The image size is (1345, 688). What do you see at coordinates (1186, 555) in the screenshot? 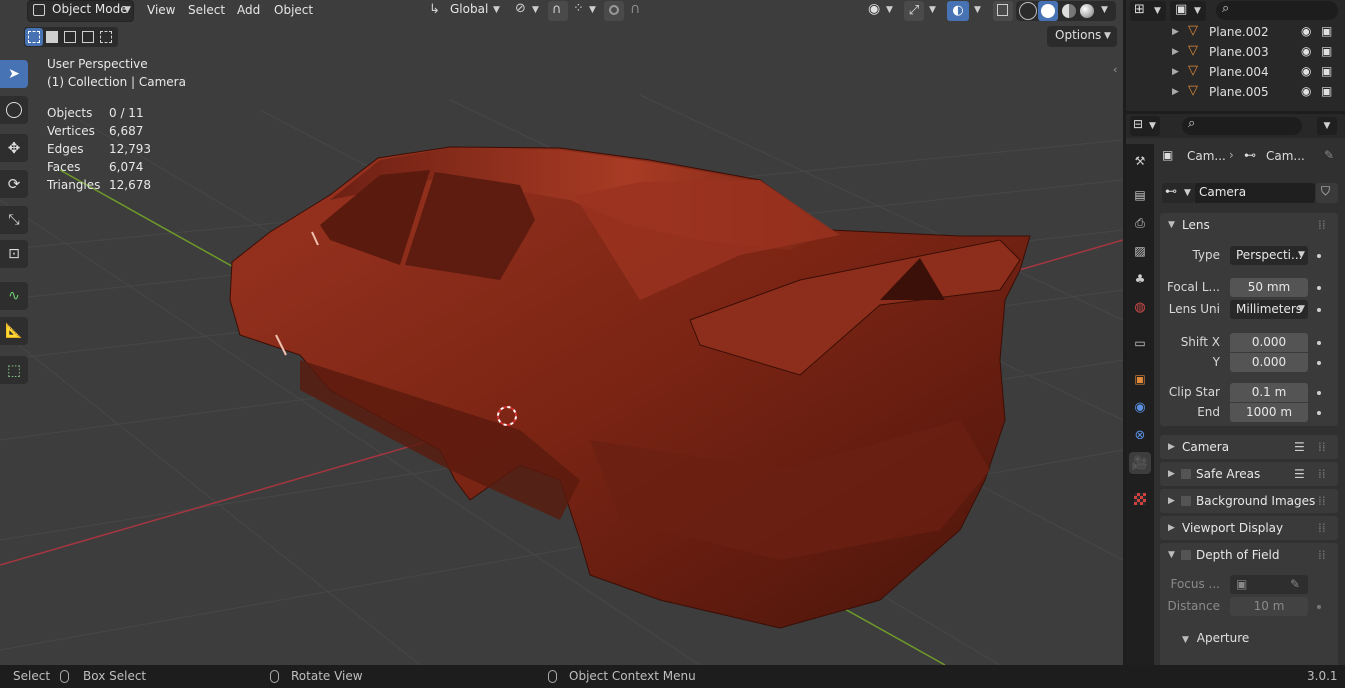
I see `depth-of-field-checkbox` at bounding box center [1186, 555].